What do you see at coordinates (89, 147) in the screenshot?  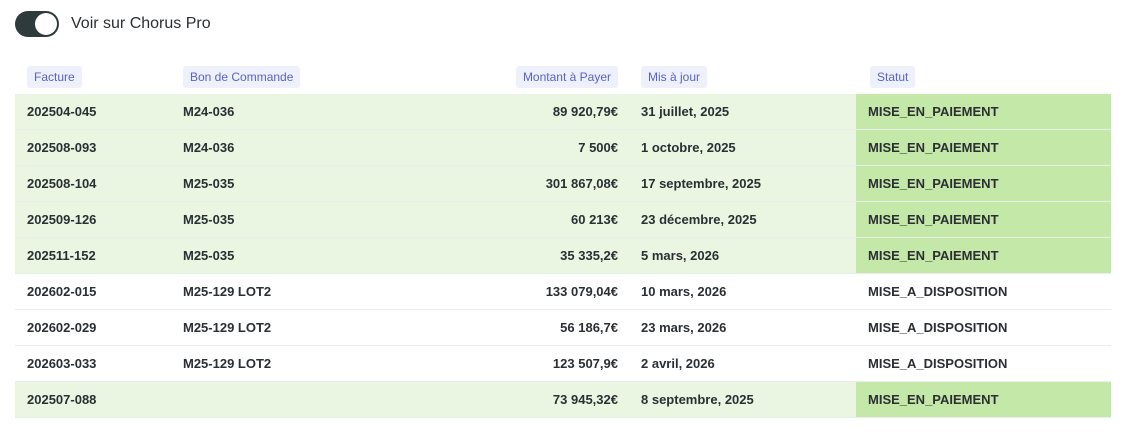 I see `cell-facture: 202508-093` at bounding box center [89, 147].